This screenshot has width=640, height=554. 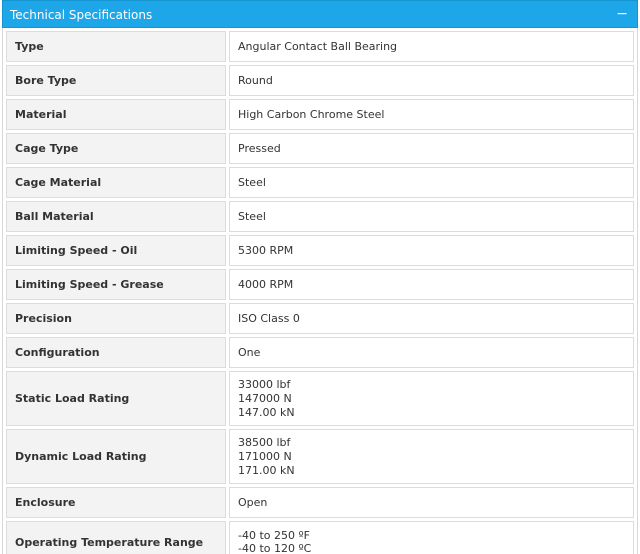 I want to click on spec-value: Round, so click(x=431, y=80).